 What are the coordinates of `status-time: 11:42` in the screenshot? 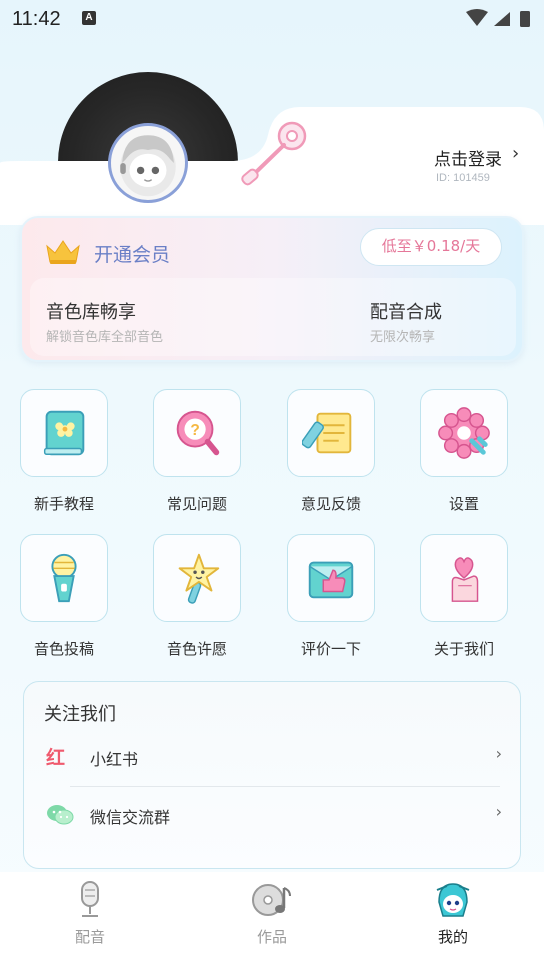 It's located at (36, 19).